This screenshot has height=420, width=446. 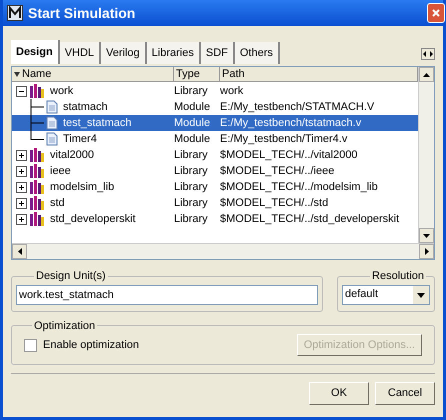 I want to click on item-path: work, so click(x=232, y=91).